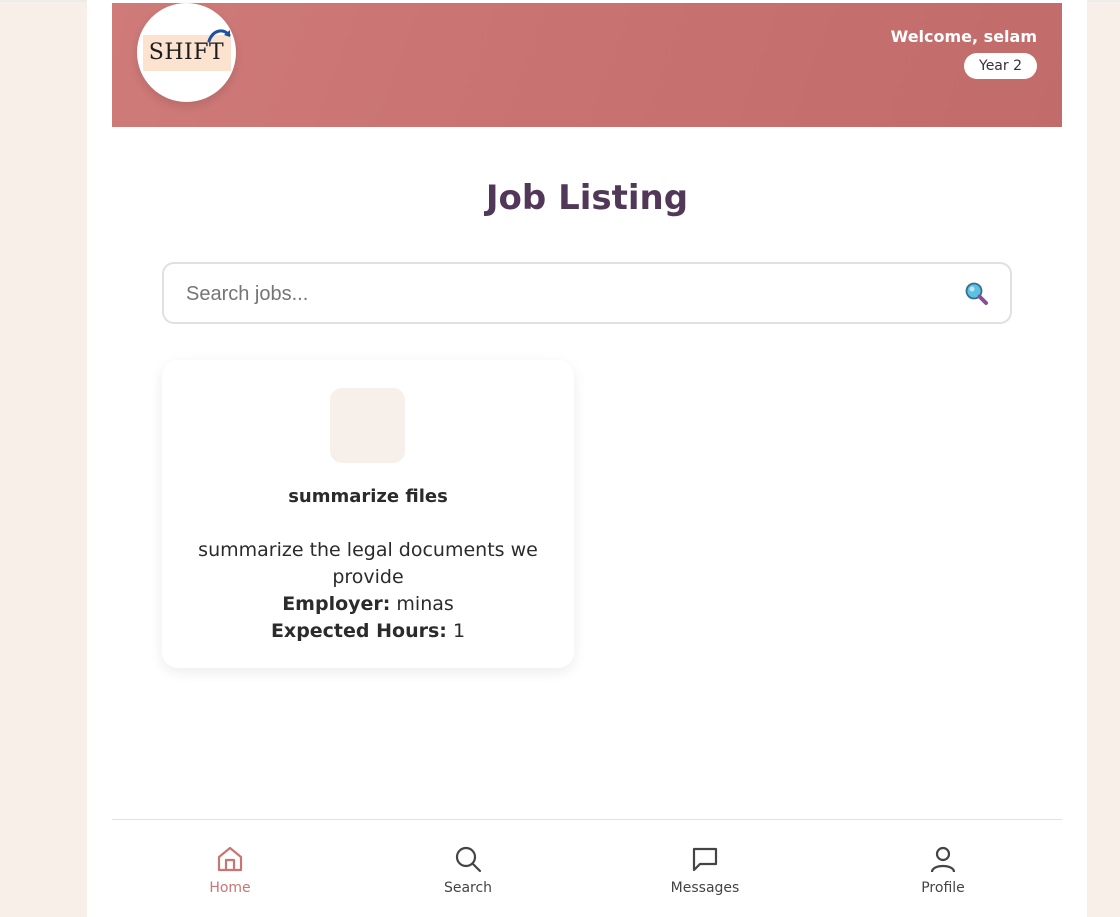 The height and width of the screenshot is (917, 1120). I want to click on search-input, so click(566, 294).